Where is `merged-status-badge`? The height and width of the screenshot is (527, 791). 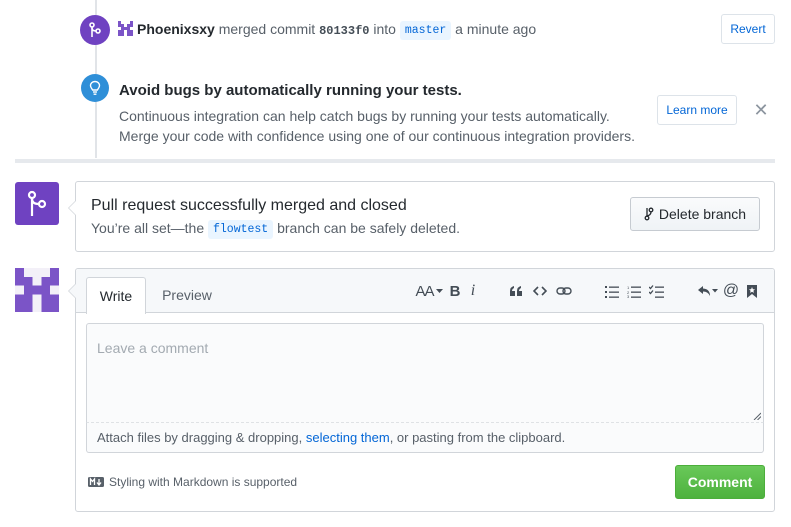 merged-status-badge is located at coordinates (37, 203).